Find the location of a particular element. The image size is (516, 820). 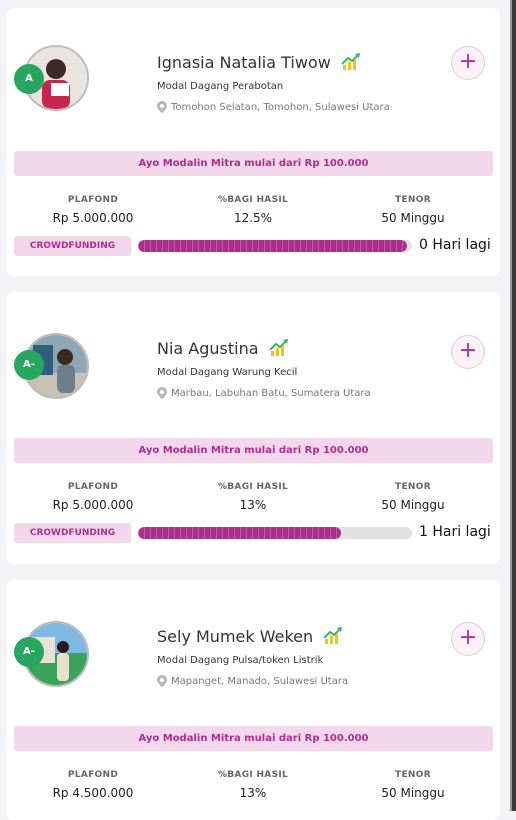

borrower-name-text: Nia Agustina is located at coordinates (208, 348).